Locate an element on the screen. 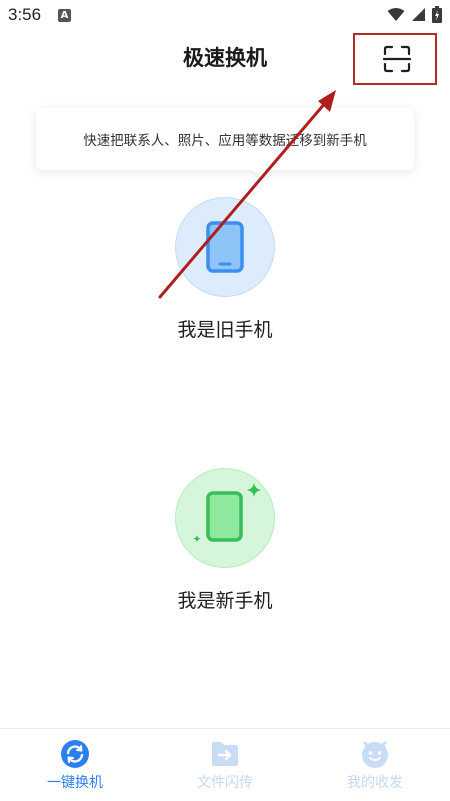 The image size is (450, 801). old-phone-circle is located at coordinates (225, 247).